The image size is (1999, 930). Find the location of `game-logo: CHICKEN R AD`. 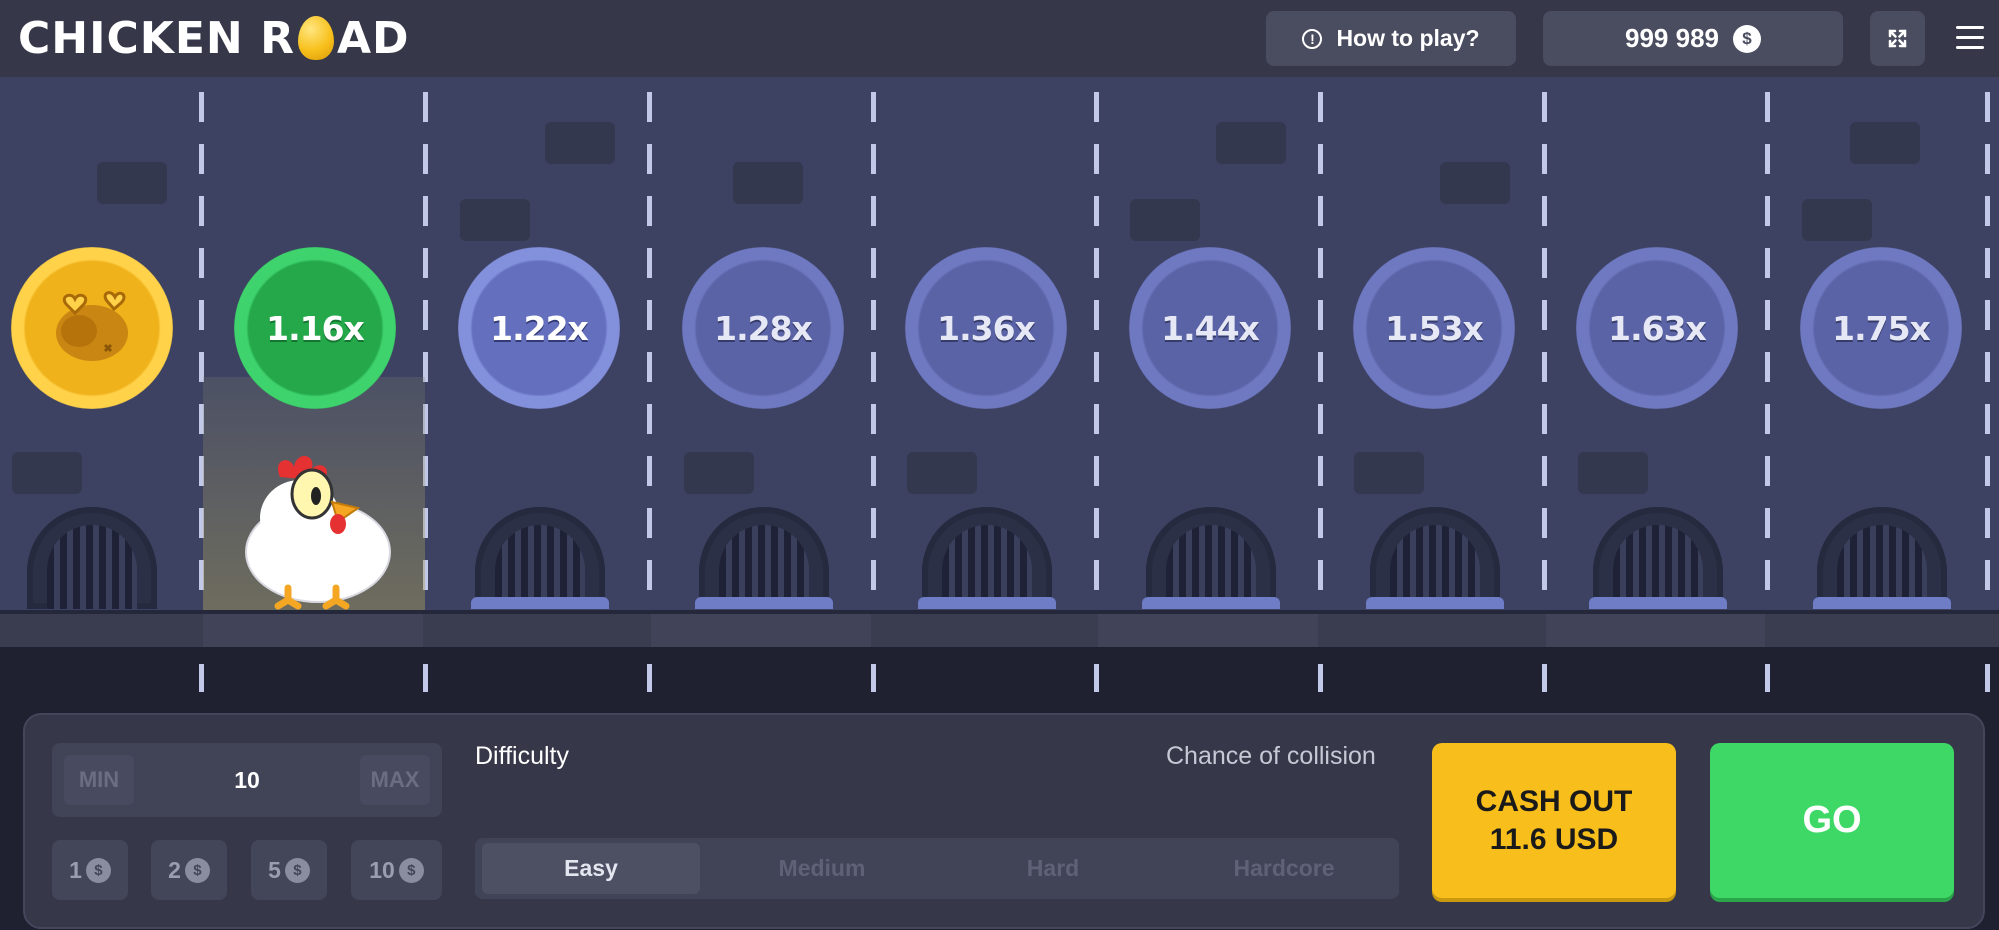

game-logo: CHICKEN R AD is located at coordinates (214, 38).